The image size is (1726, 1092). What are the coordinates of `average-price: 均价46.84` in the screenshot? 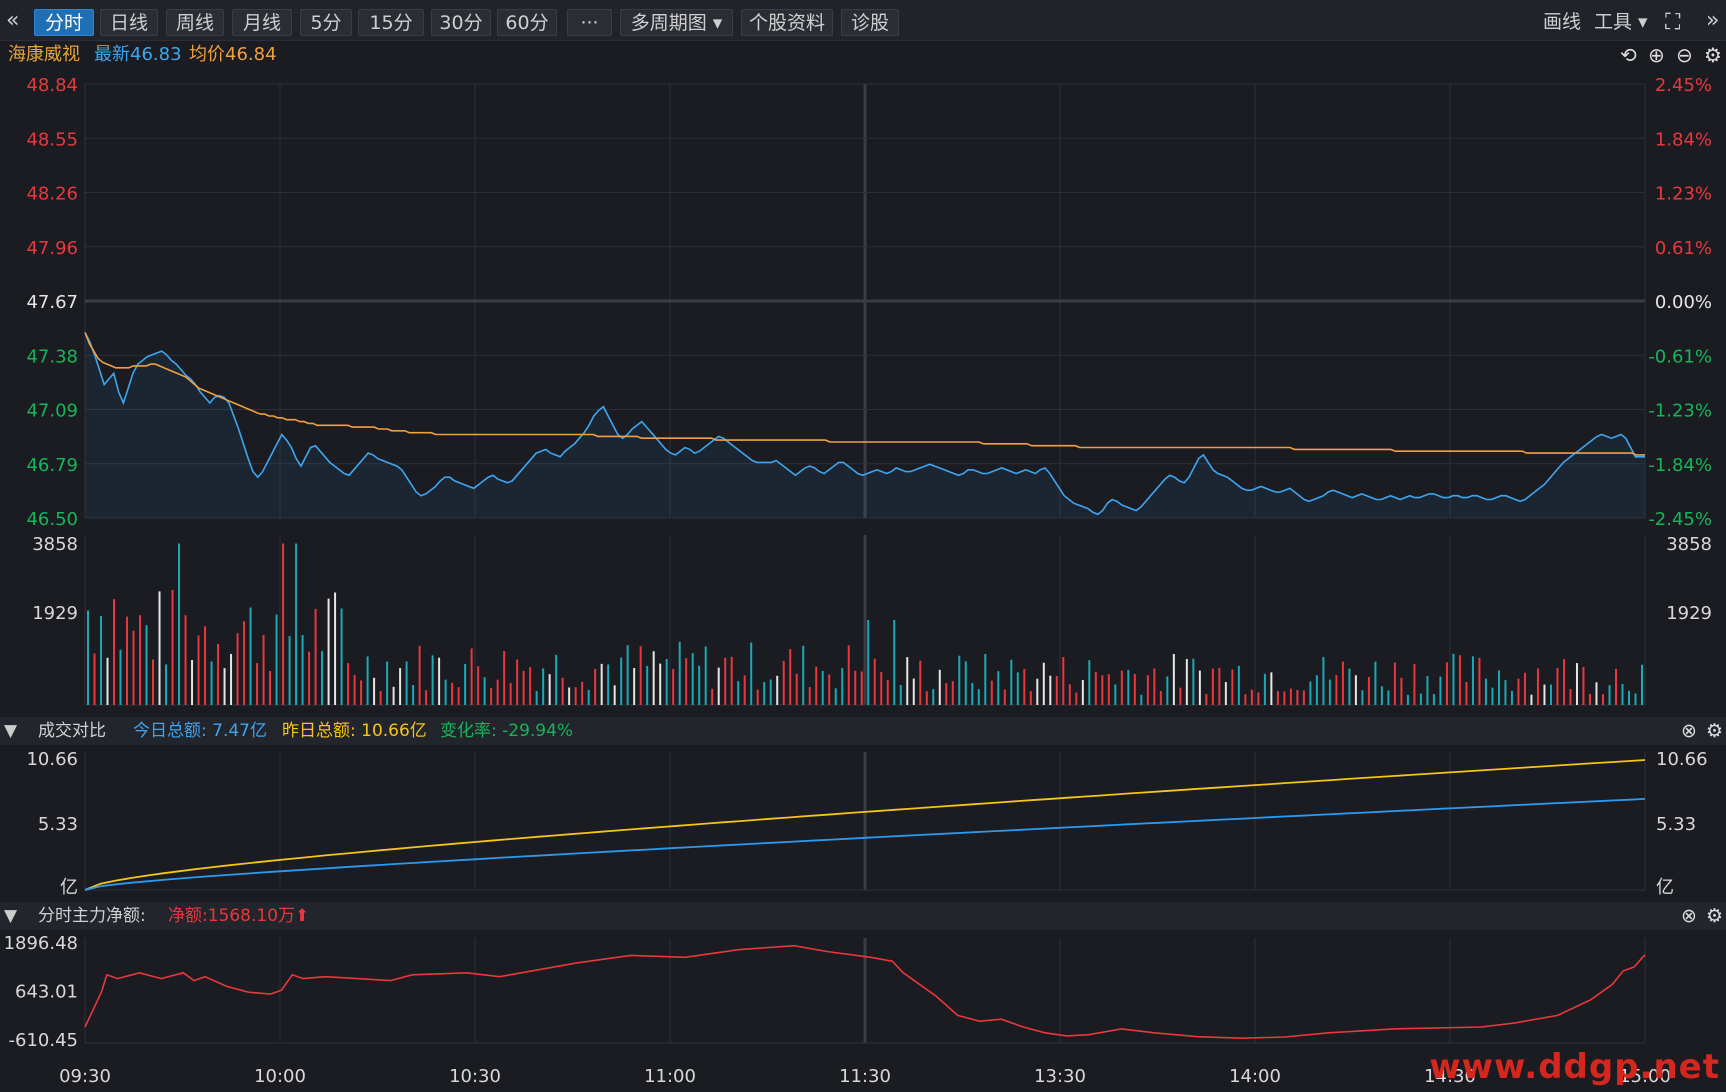 It's located at (233, 54).